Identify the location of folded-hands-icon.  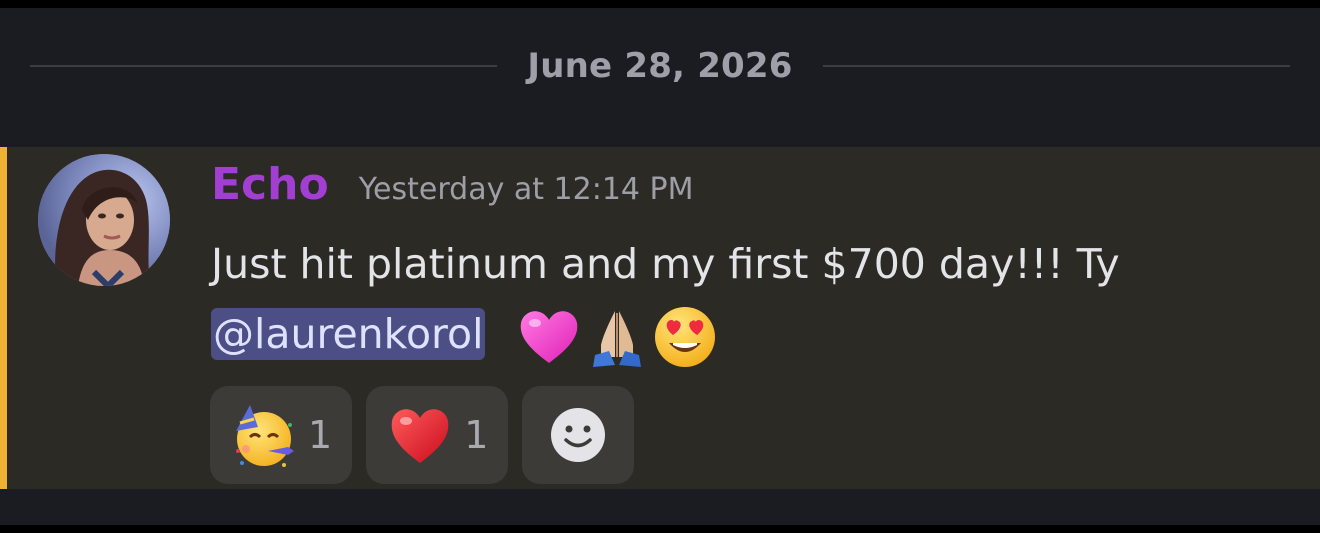
(616, 339).